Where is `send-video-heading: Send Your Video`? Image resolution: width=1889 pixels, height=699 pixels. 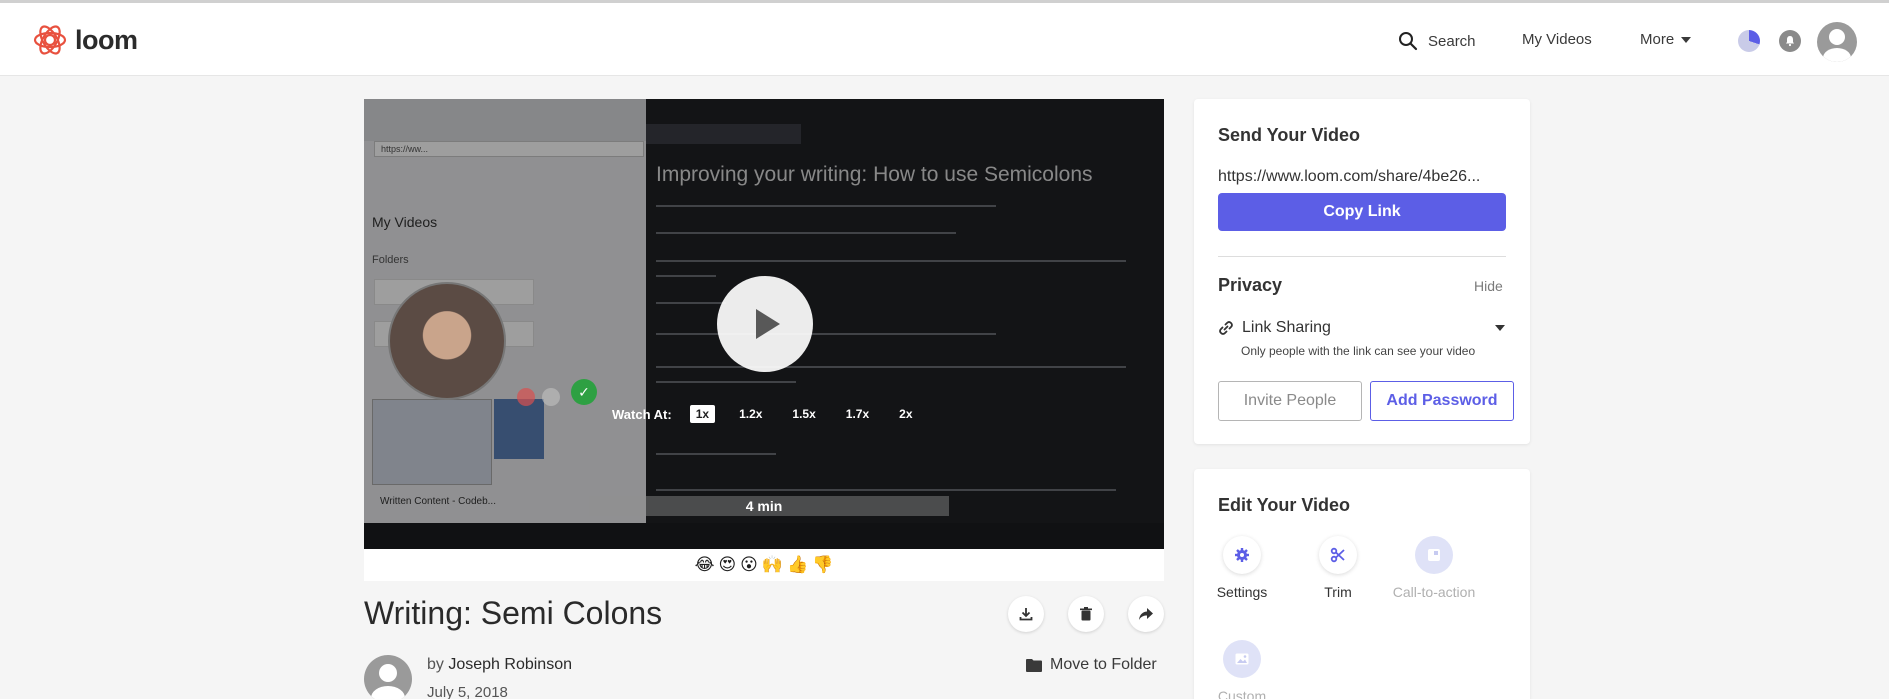
send-video-heading: Send Your Video is located at coordinates (1289, 135).